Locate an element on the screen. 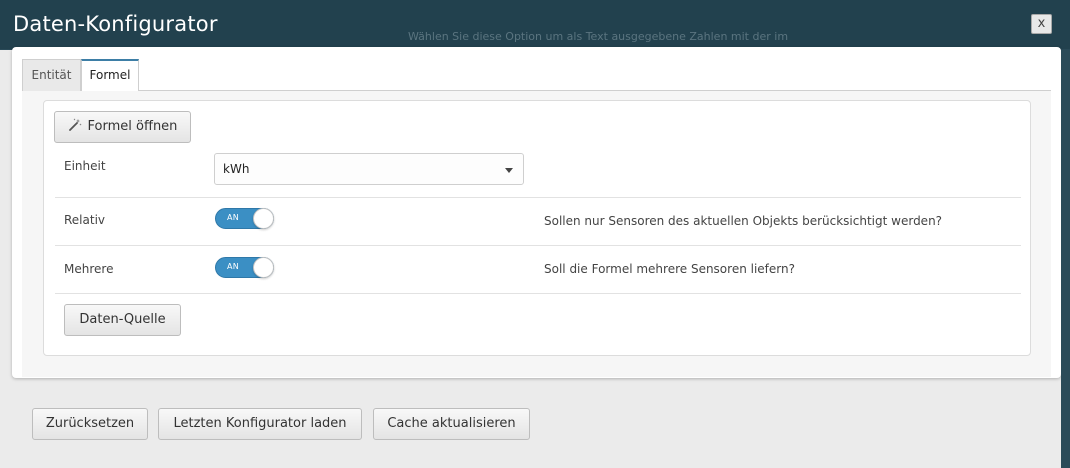 The image size is (1070, 468). unit-select-value: kWh is located at coordinates (236, 169).